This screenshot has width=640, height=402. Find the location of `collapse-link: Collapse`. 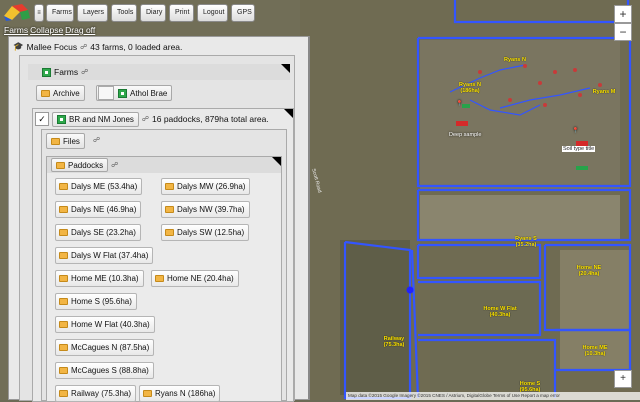

collapse-link: Collapse is located at coordinates (46, 30).